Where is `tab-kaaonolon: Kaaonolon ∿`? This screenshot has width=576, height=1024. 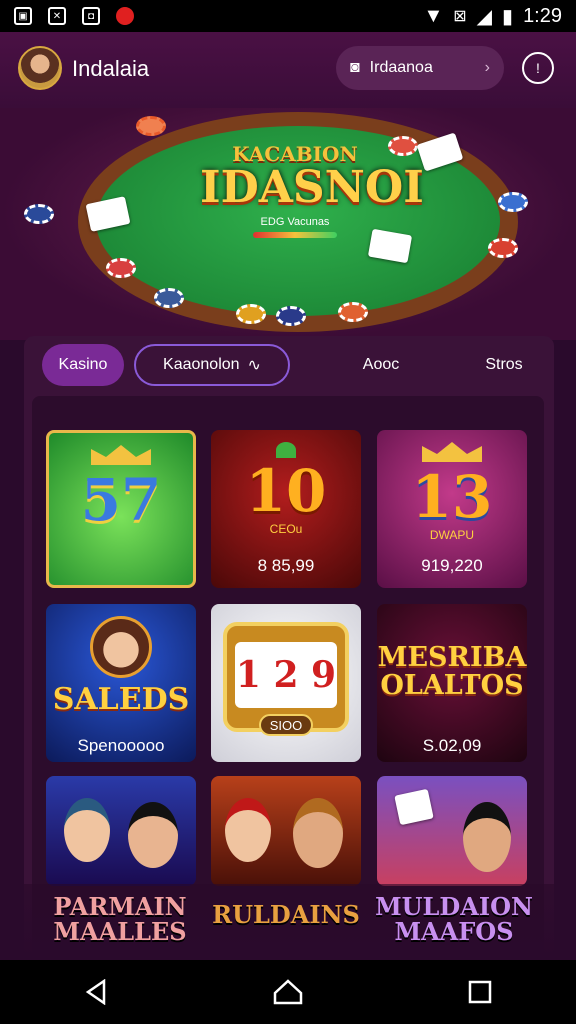 tab-kaaonolon: Kaaonolon ∿ is located at coordinates (212, 365).